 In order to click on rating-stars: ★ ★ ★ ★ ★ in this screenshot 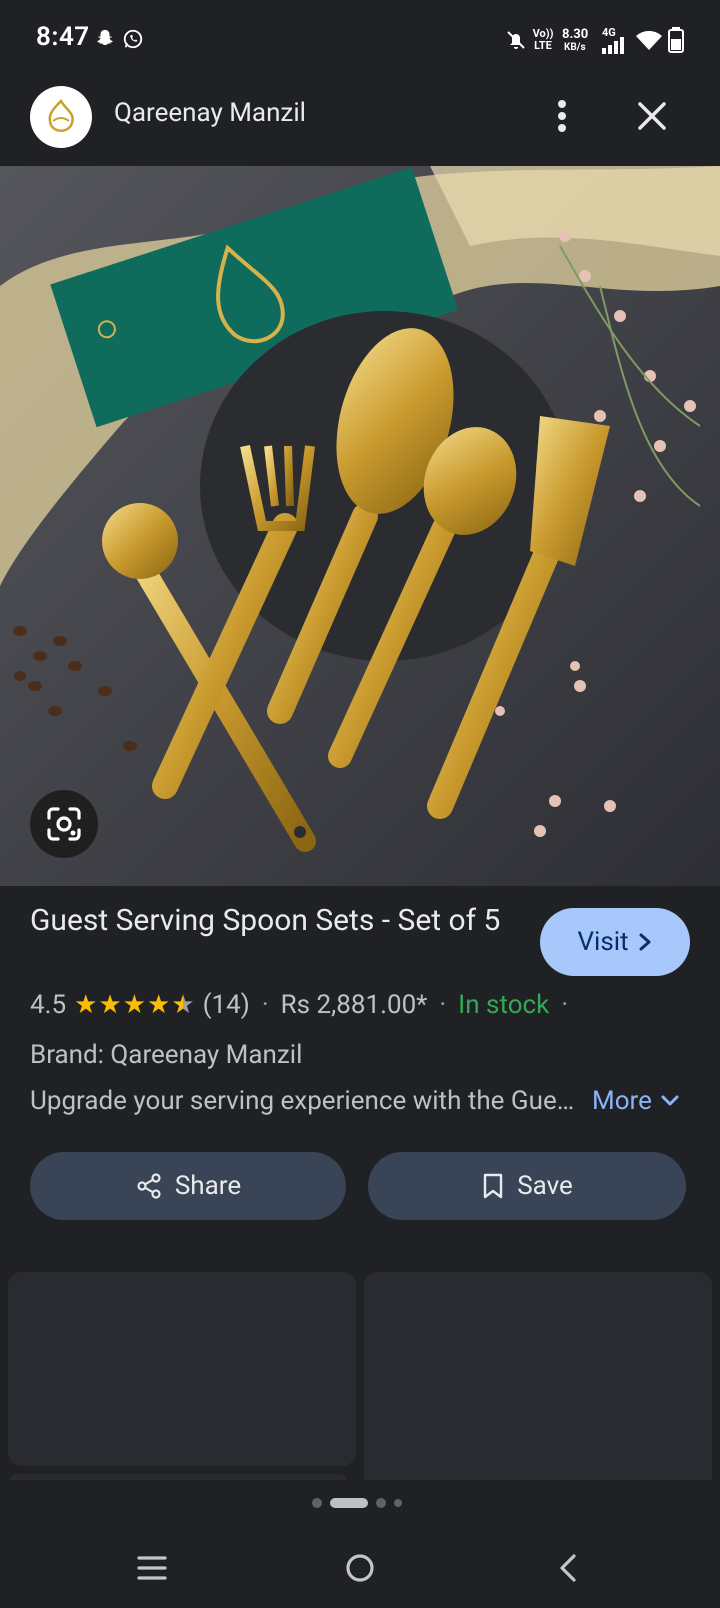, I will do `click(134, 1005)`.